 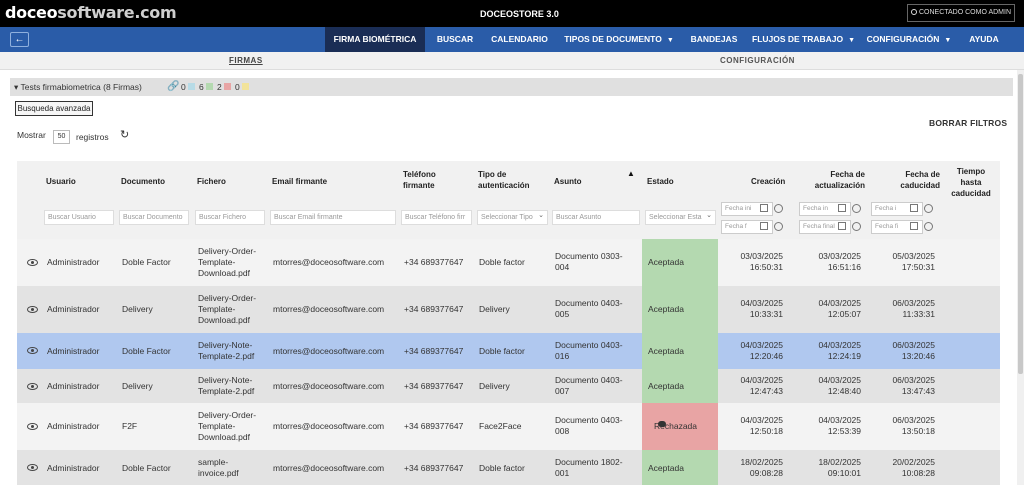 I want to click on nav-flujos-trabajo: FLUJOS DE TRABAJO ▼, so click(x=804, y=39).